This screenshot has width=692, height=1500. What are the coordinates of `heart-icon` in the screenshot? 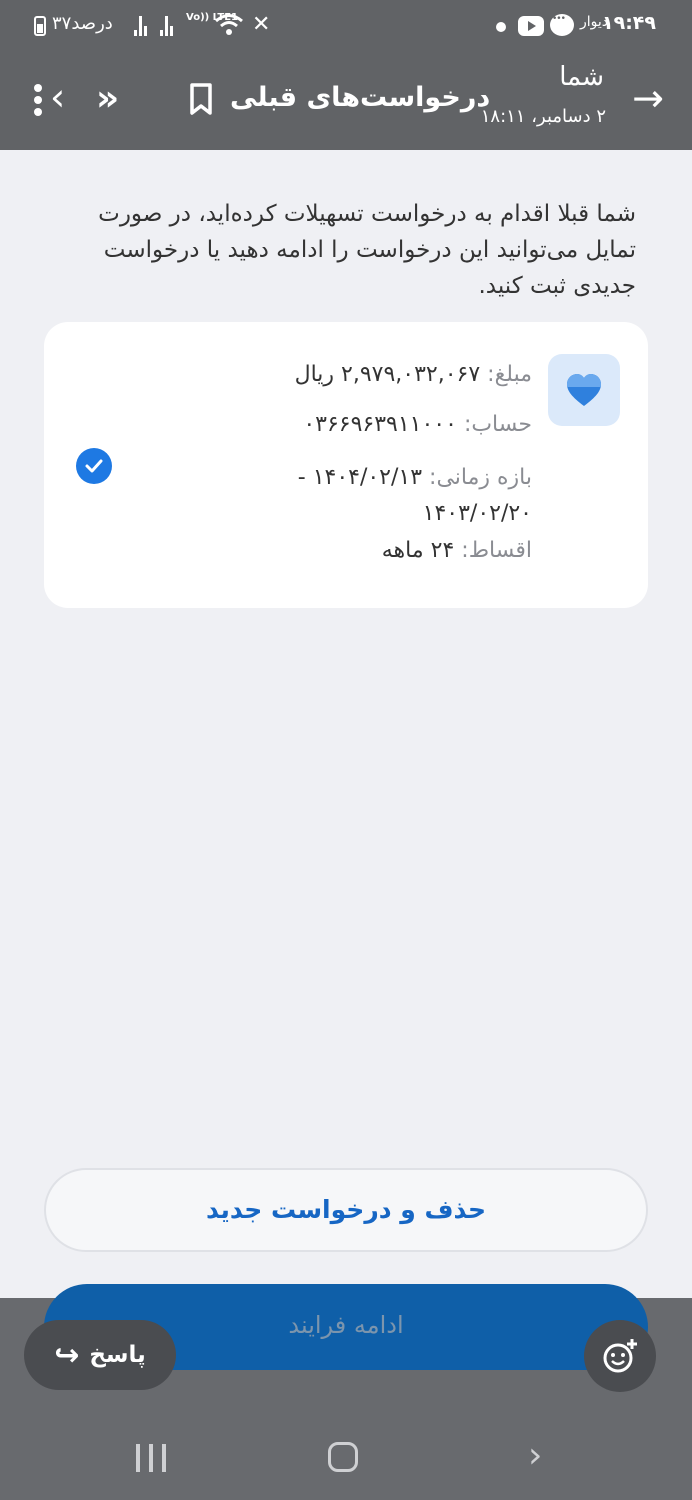 It's located at (584, 390).